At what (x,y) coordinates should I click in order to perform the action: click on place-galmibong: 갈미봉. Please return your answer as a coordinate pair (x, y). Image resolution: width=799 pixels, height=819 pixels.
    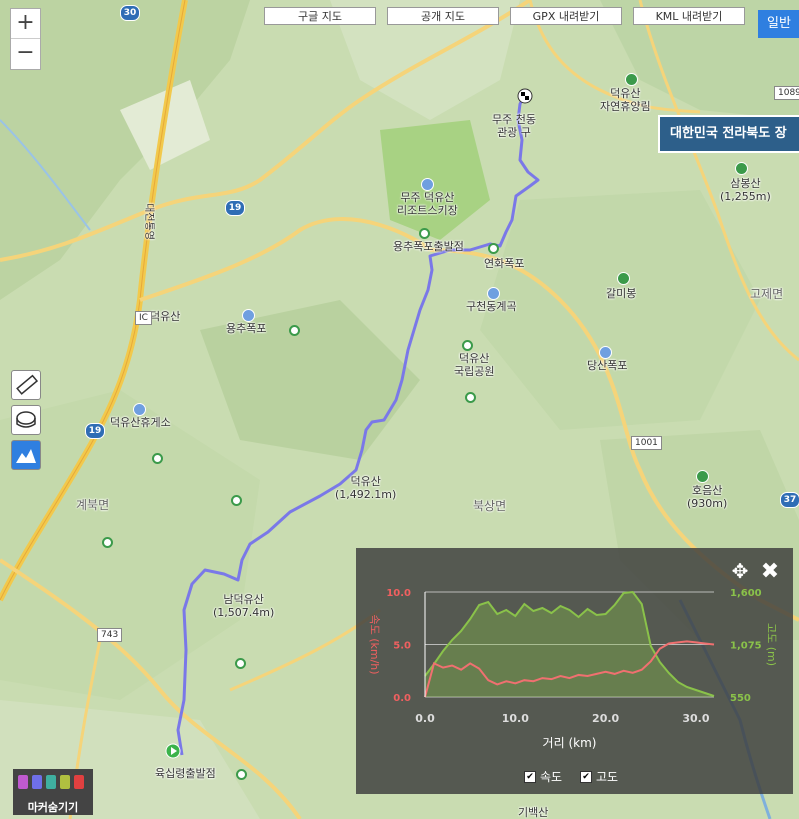
    Looking at the image, I should click on (621, 293).